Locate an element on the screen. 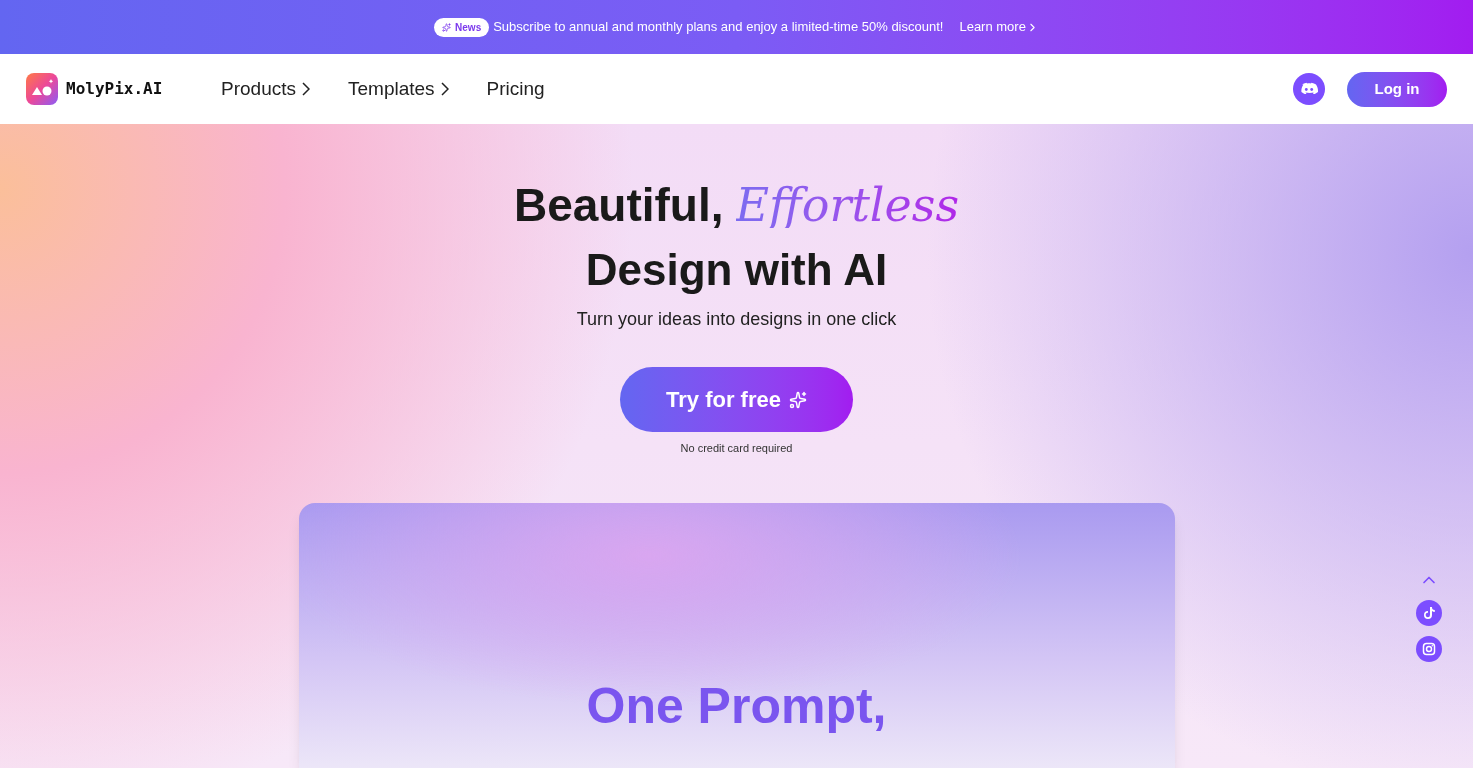  logo-icon is located at coordinates (42, 89).